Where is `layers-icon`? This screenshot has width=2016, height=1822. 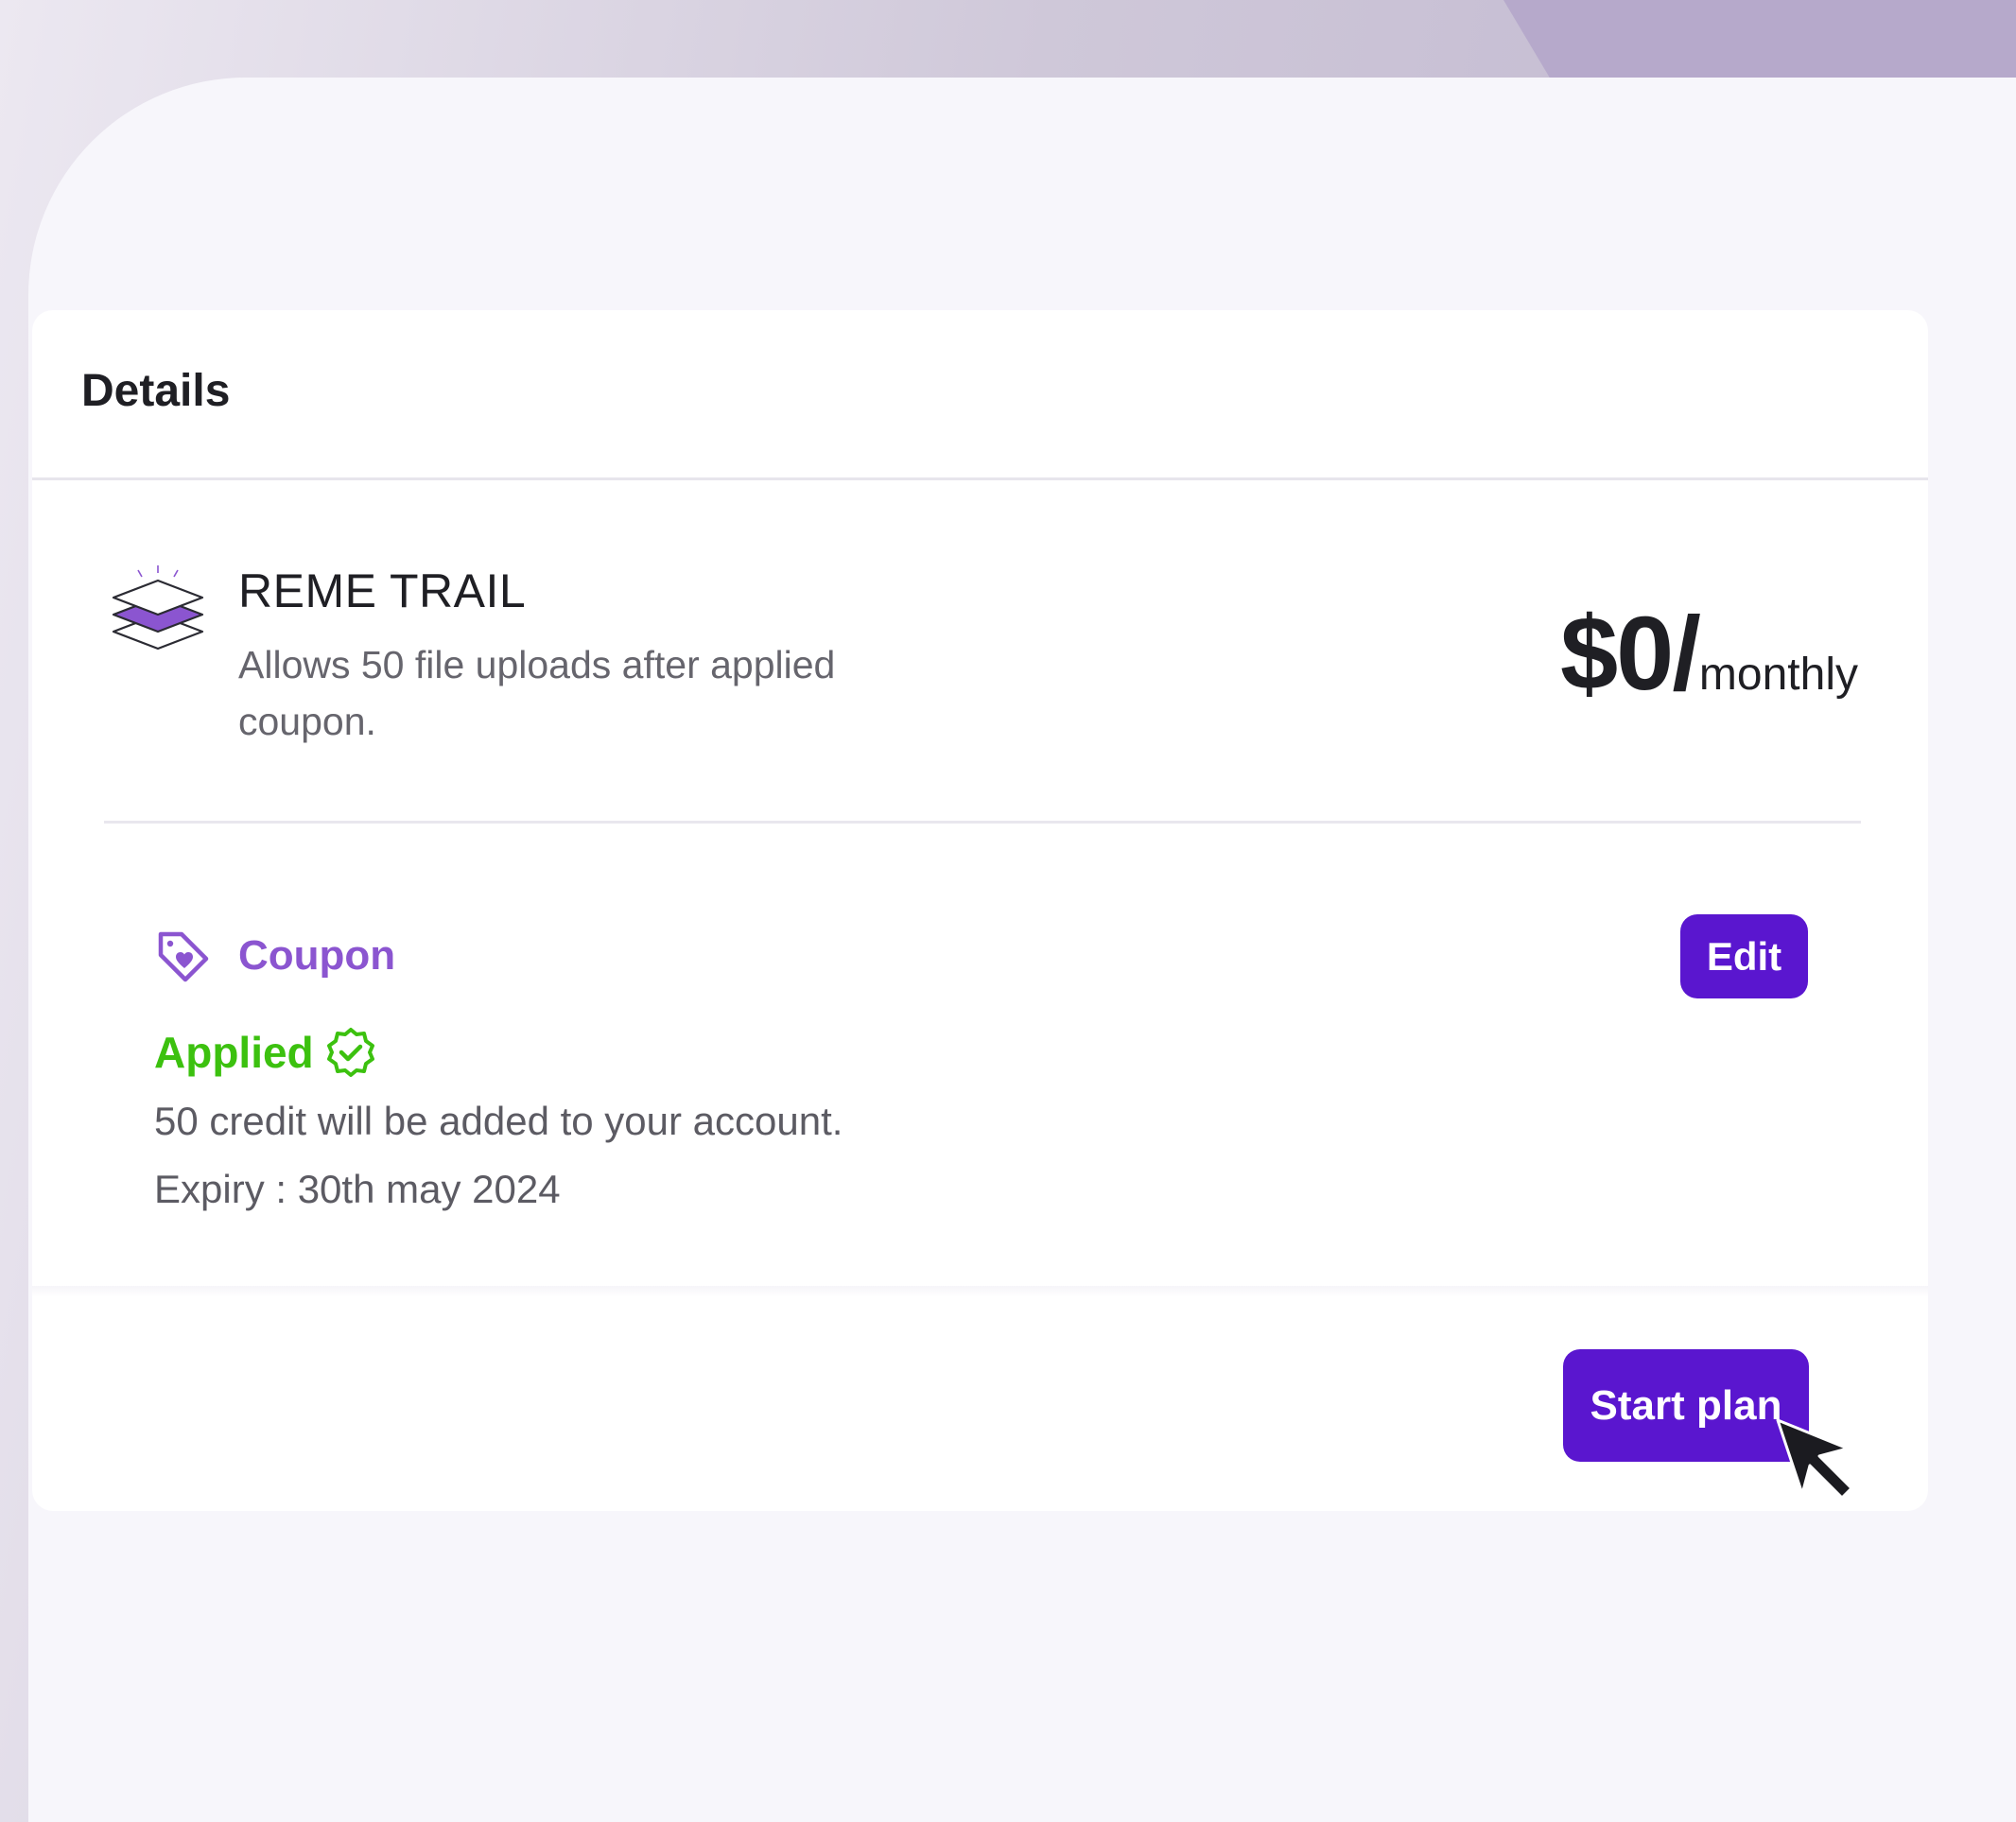
layers-icon is located at coordinates (158, 608).